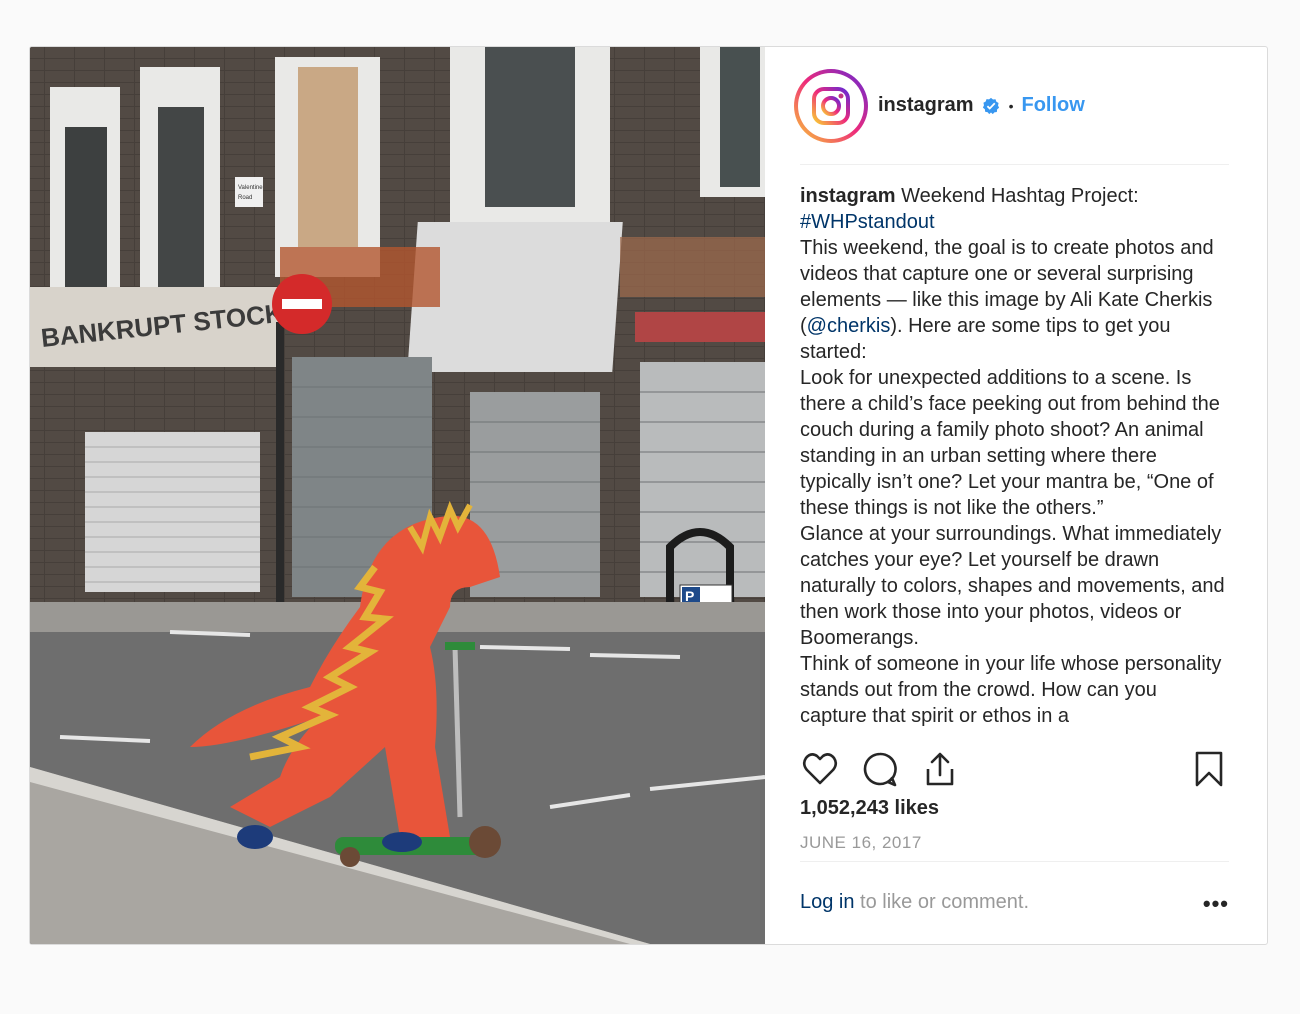  Describe the element at coordinates (849, 326) in the screenshot. I see `caption-mention: @cherkis` at that location.